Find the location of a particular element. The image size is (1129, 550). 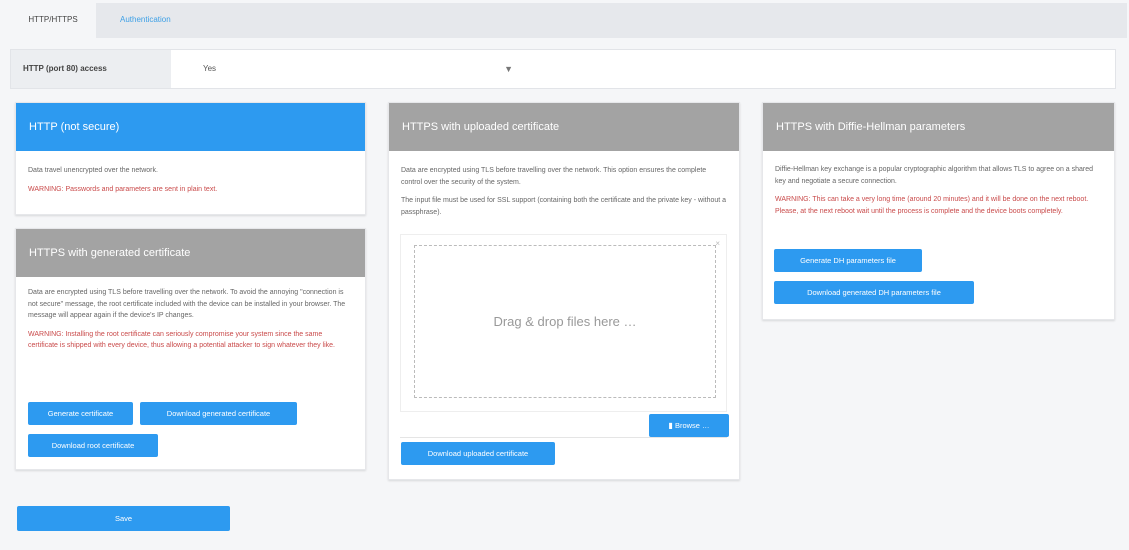

save-button: Save is located at coordinates (123, 518).